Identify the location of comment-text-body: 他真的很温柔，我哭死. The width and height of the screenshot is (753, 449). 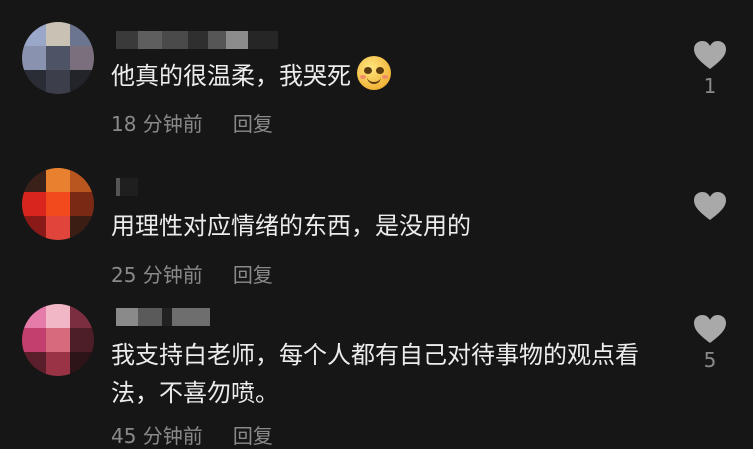
(231, 76).